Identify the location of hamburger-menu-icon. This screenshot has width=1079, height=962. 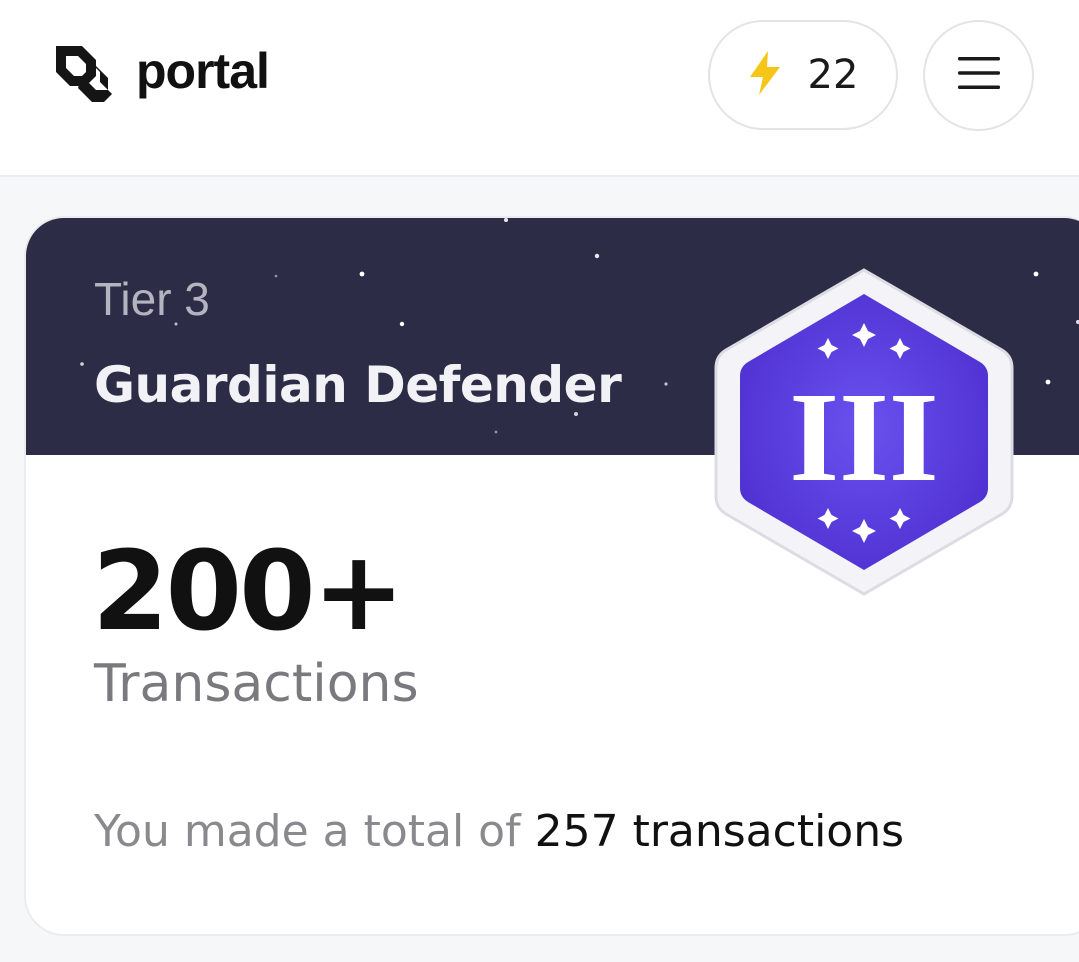
(978, 75).